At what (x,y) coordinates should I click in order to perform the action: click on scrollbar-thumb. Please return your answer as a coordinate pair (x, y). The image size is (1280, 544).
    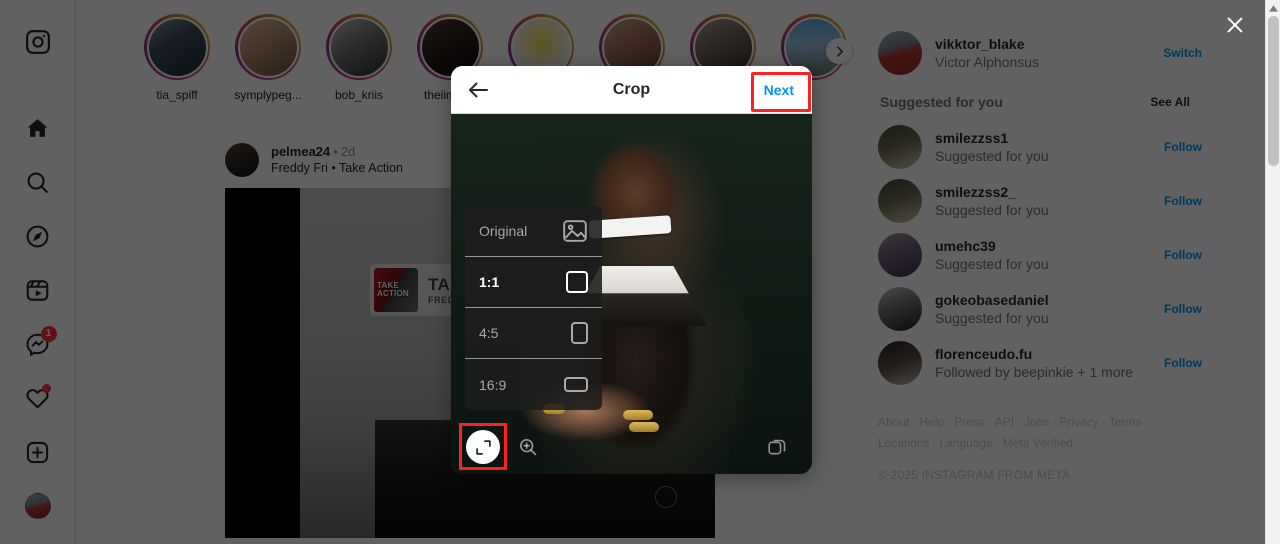
    Looking at the image, I should click on (1273, 91).